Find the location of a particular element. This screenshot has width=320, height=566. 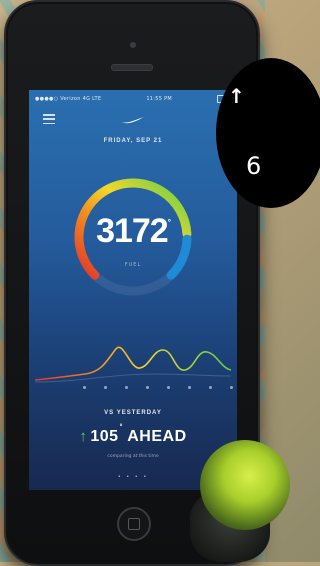

status-bar: ●●●●○ Verizon 4G LTE 11:55 PM is located at coordinates (133, 99).